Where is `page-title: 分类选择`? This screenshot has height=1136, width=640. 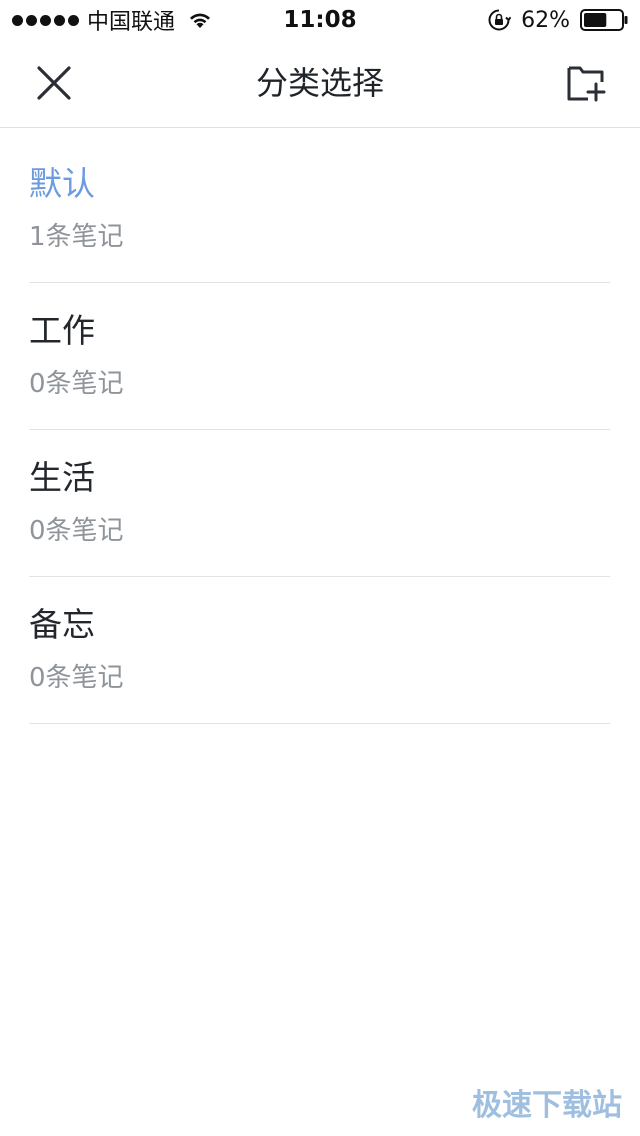 page-title: 分类选择 is located at coordinates (319, 83).